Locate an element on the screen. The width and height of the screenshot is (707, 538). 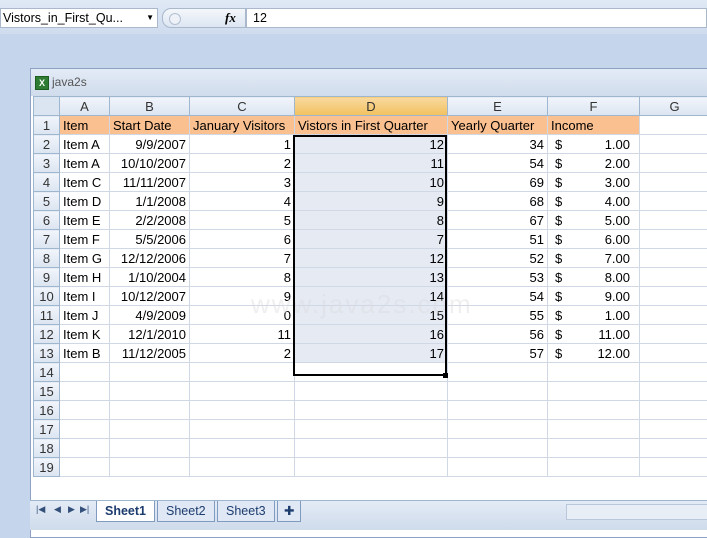
row-header: 10 is located at coordinates (47, 296).